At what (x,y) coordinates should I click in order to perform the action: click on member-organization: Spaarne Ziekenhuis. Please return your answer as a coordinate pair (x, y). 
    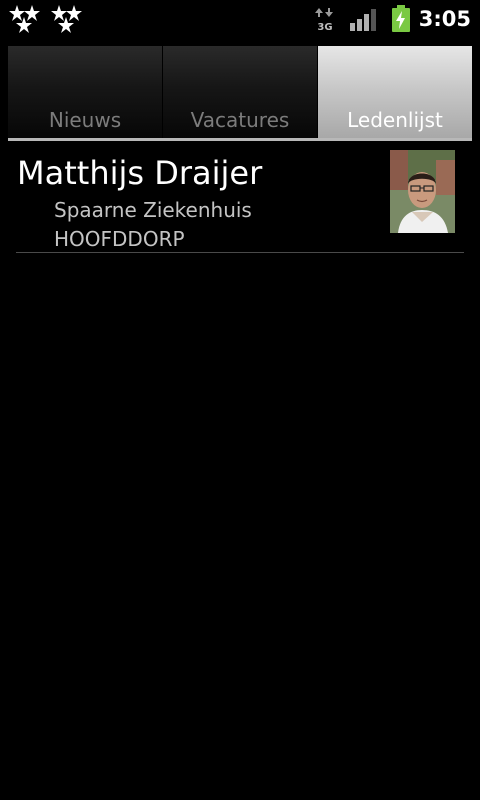
    Looking at the image, I should click on (153, 210).